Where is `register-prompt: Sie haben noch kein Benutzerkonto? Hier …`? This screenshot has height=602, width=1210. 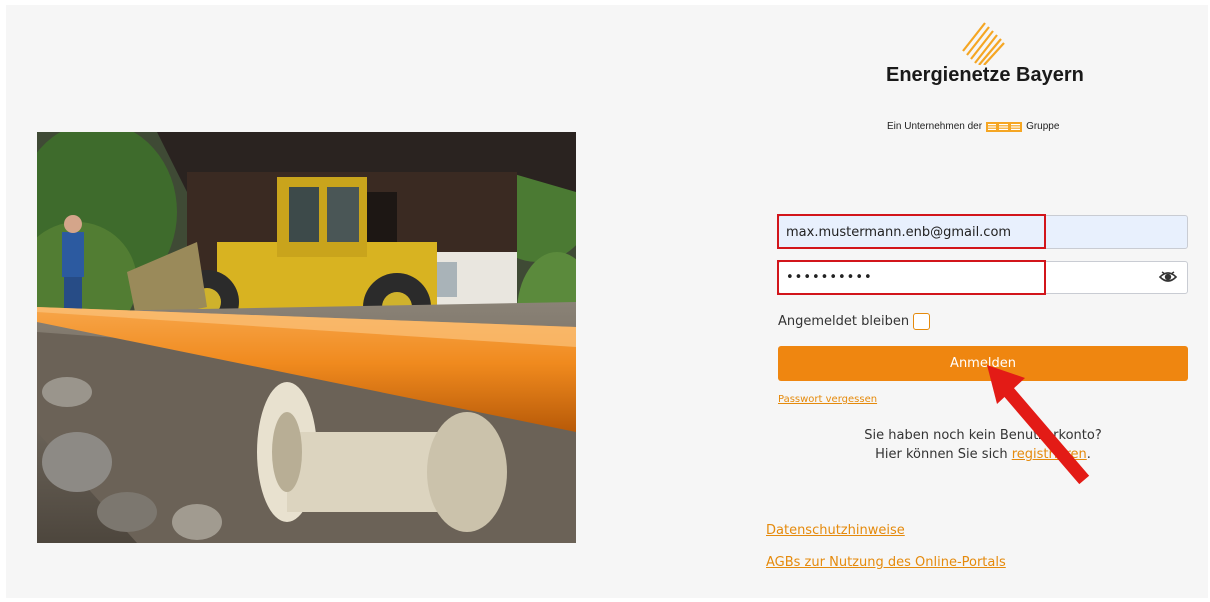
register-prompt: Sie haben noch kein Benutzerkonto? Hier … is located at coordinates (983, 445).